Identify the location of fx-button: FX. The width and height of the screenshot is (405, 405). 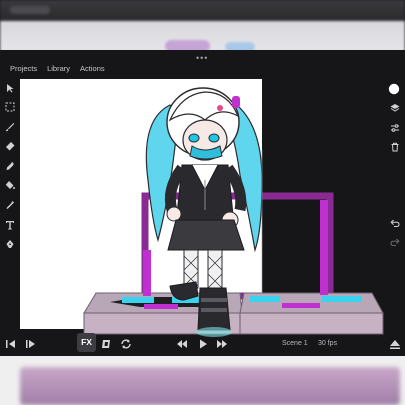
(86, 342).